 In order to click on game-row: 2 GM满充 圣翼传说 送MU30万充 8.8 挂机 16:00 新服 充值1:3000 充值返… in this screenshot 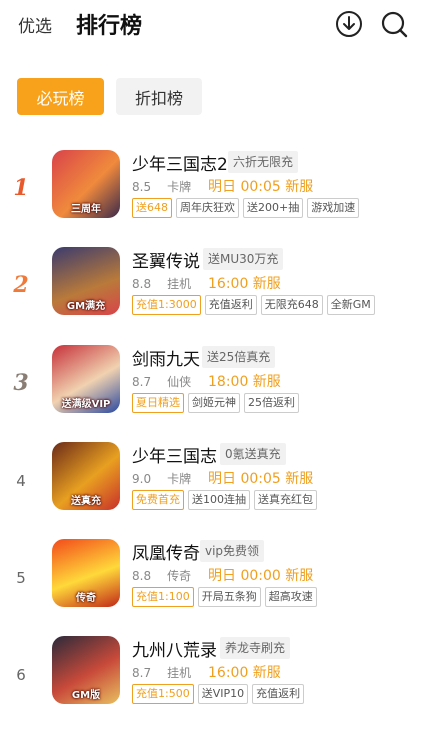, I will do `click(214, 292)`.